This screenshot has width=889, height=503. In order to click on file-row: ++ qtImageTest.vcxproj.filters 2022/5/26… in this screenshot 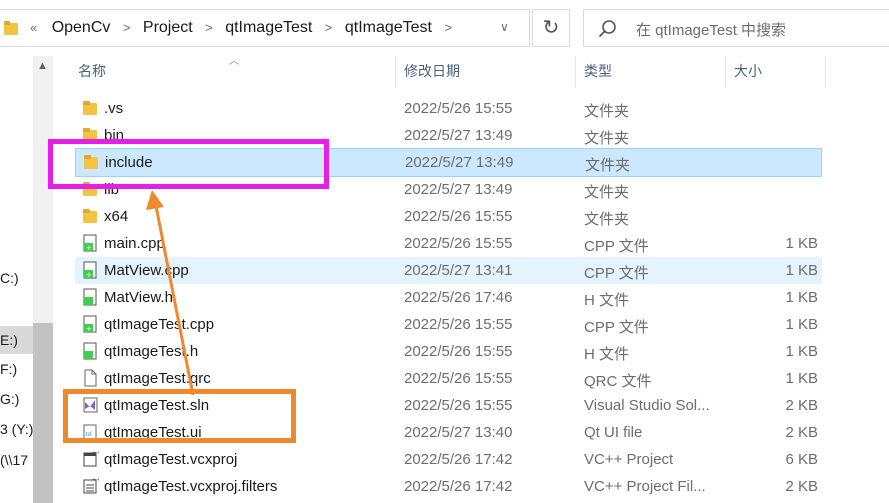, I will do `click(448, 486)`.